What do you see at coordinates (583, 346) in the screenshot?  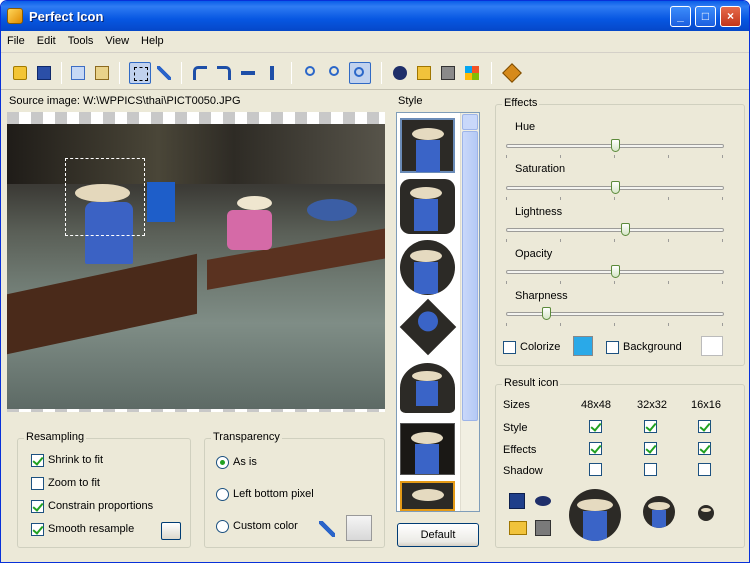 I see `colorize-color-swatch` at bounding box center [583, 346].